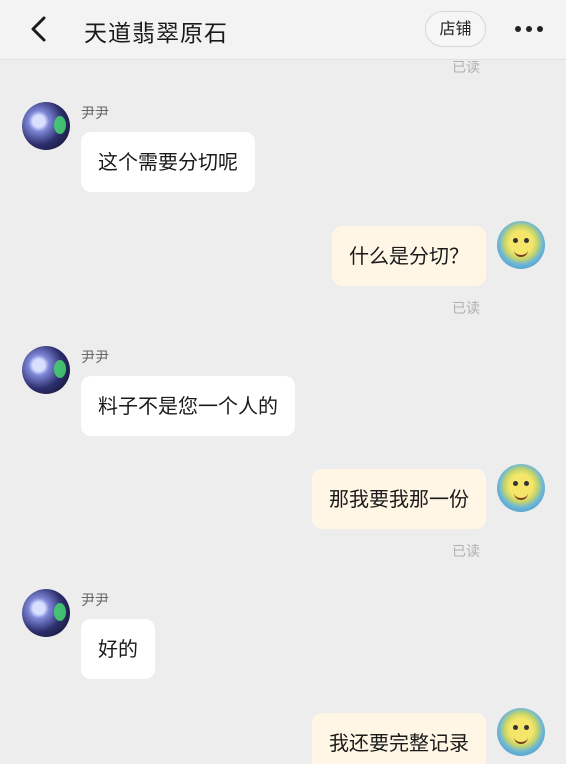  I want to click on message-bubble-outgoing: 我还要完整记录, so click(399, 738).